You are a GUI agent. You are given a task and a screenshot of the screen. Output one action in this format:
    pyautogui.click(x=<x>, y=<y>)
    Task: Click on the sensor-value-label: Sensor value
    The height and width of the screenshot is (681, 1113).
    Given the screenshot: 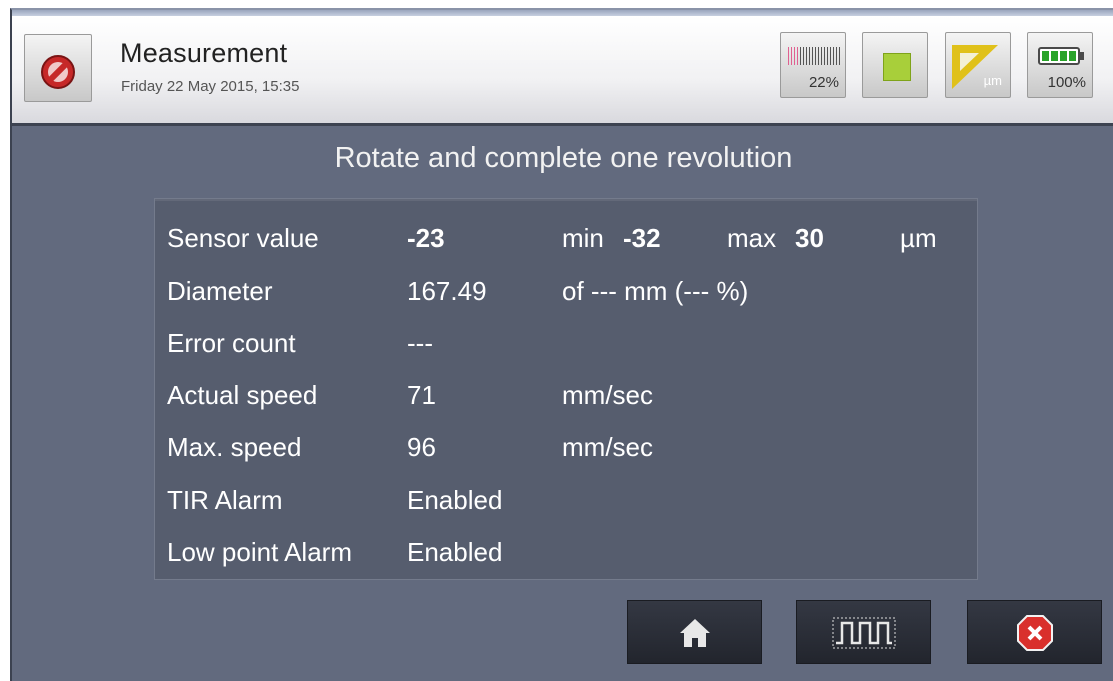 What is the action you would take?
    pyautogui.click(x=243, y=238)
    